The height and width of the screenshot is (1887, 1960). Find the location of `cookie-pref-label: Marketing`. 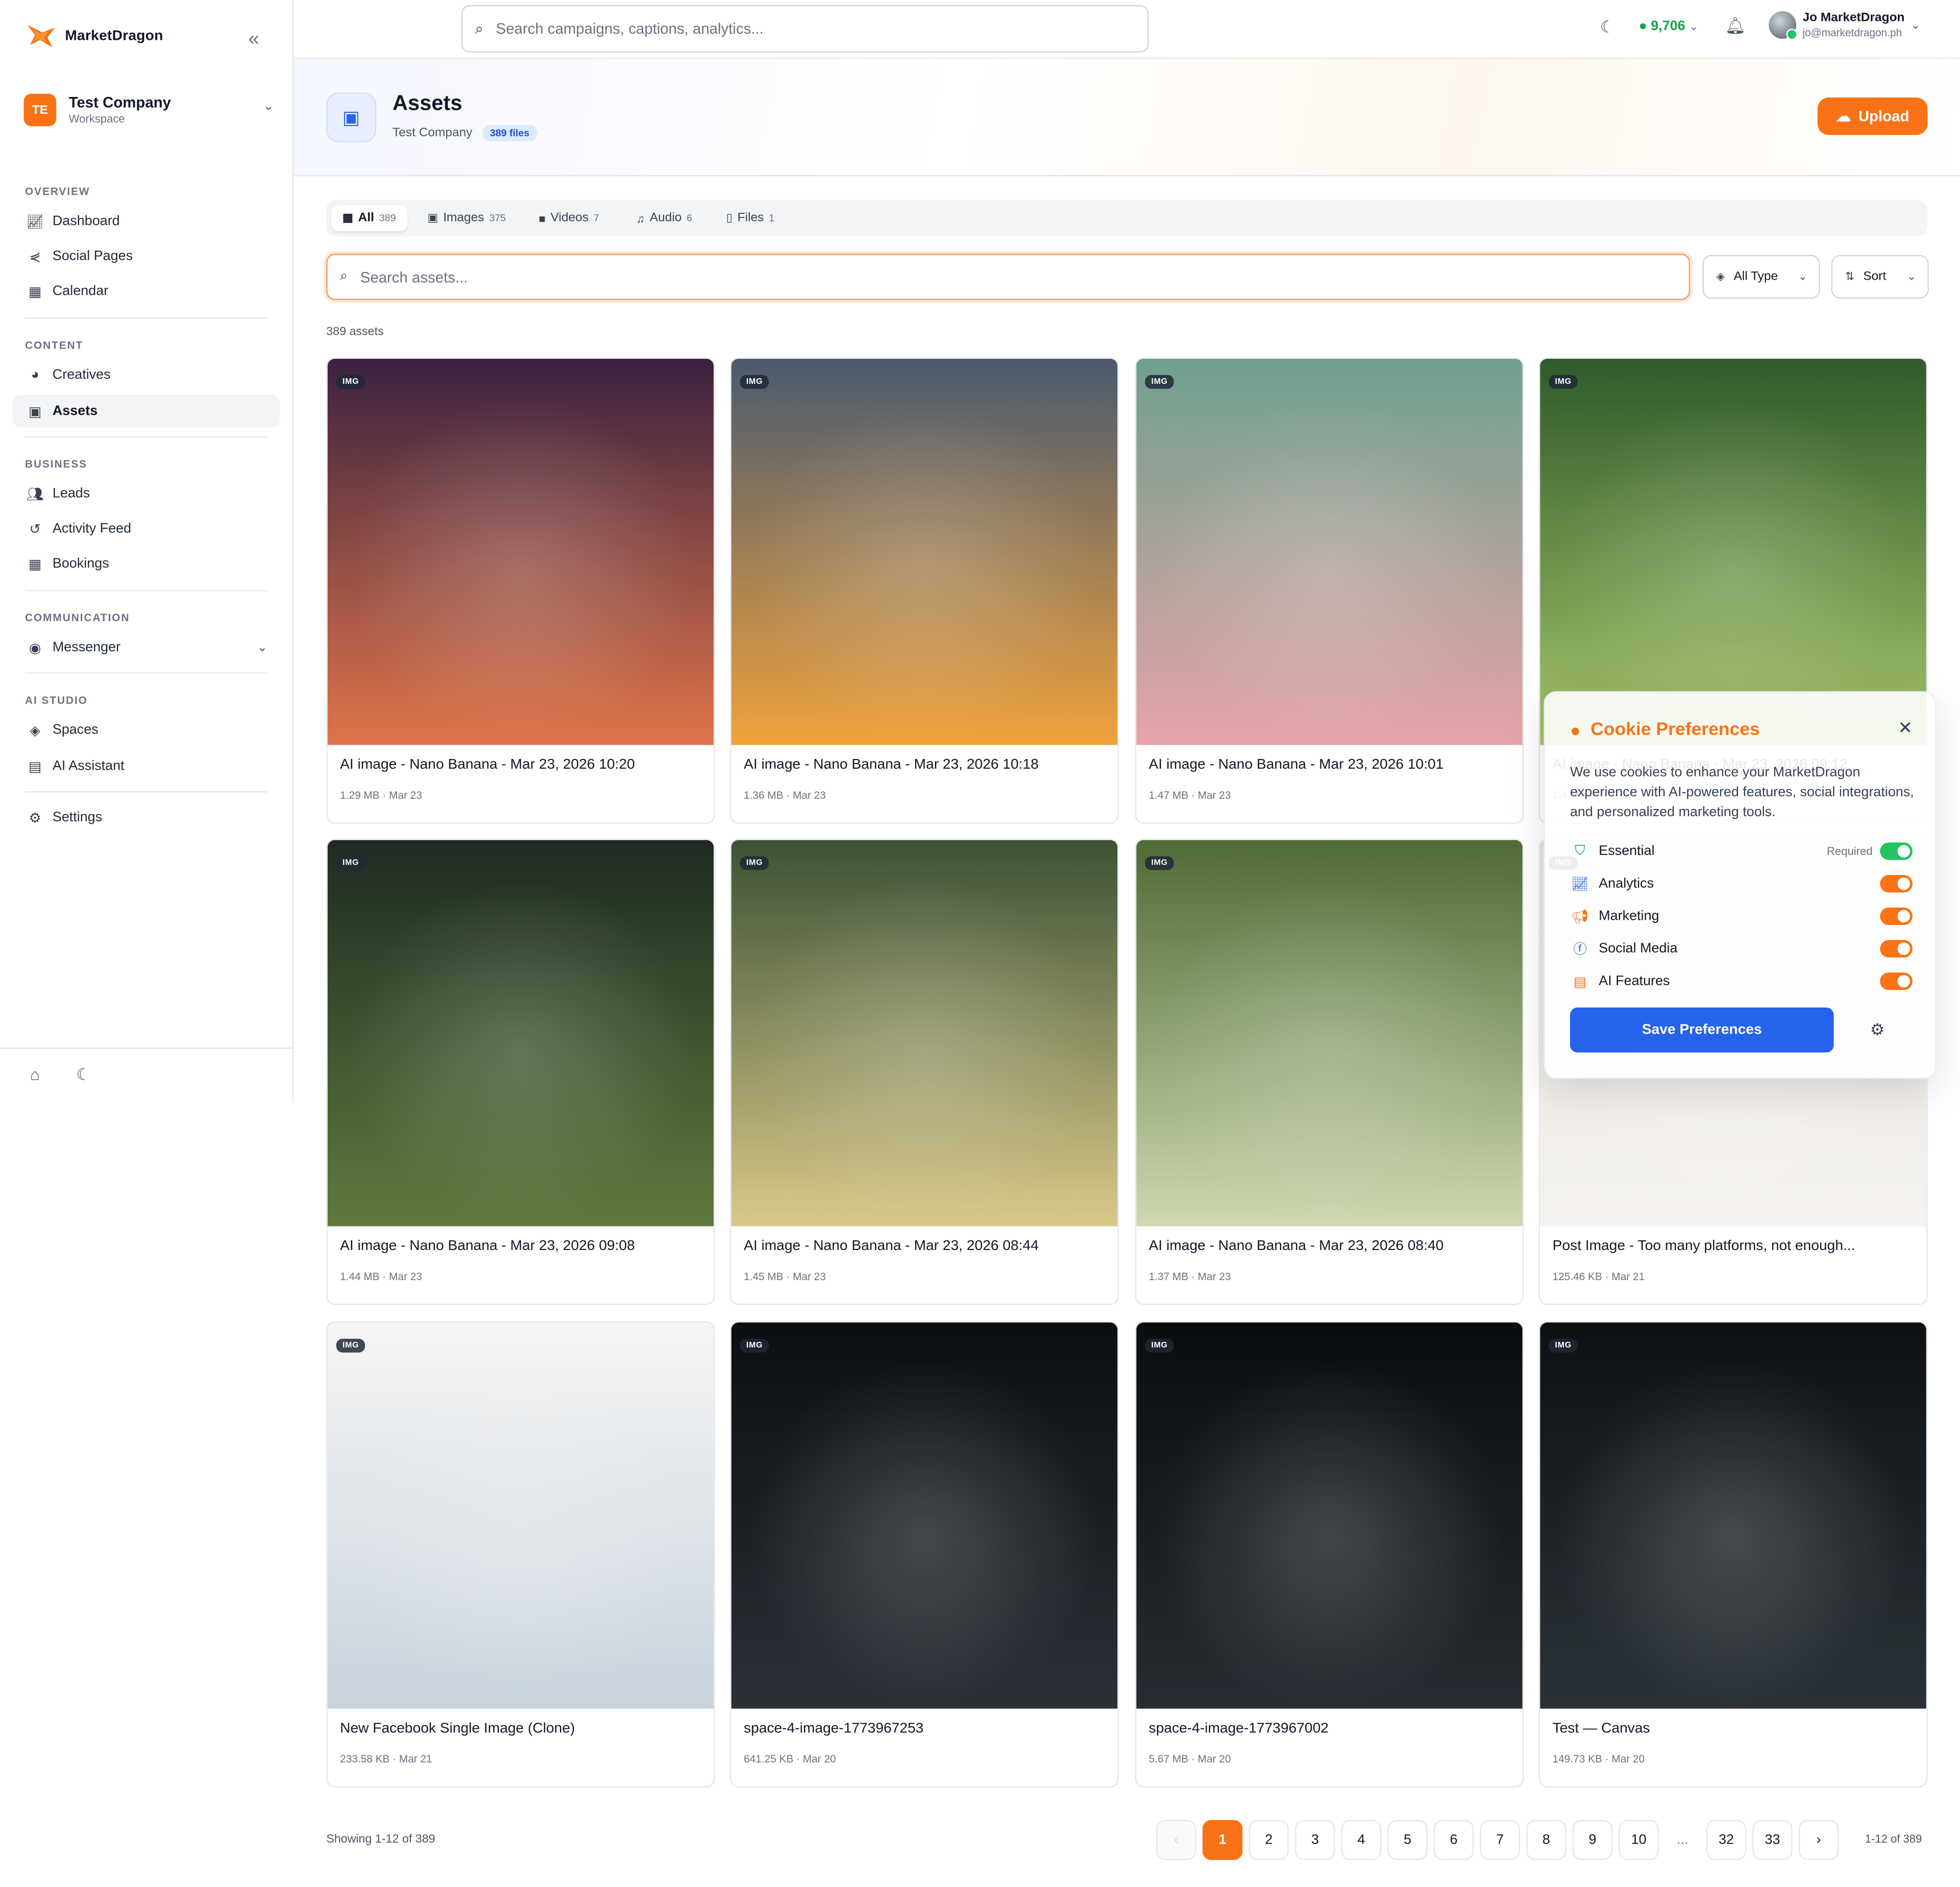

cookie-pref-label: Marketing is located at coordinates (1629, 917).